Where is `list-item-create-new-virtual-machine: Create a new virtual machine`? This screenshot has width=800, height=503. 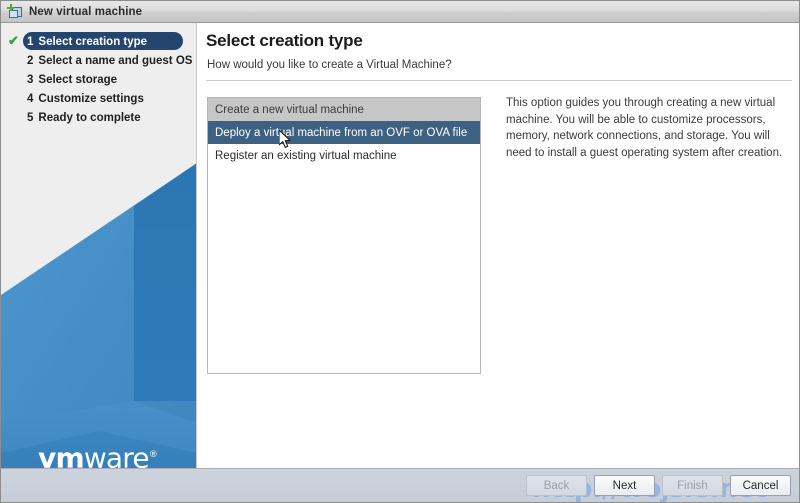 list-item-create-new-virtual-machine: Create a new virtual machine is located at coordinates (344, 109).